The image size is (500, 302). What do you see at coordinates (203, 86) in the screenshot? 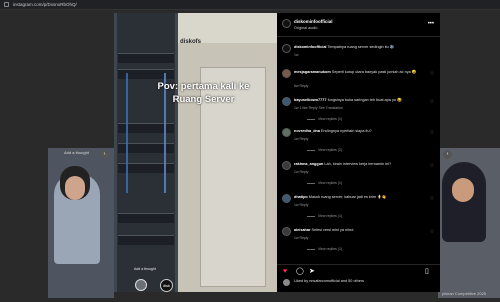
I see `video-caption-line1: Pov: pertama kali ke` at bounding box center [203, 86].